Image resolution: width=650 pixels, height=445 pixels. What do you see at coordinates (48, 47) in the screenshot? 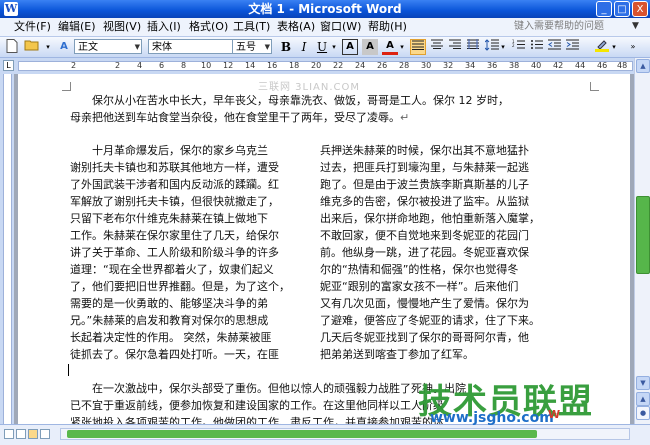
I see `toolbar-options-icon: ▾` at bounding box center [48, 47].